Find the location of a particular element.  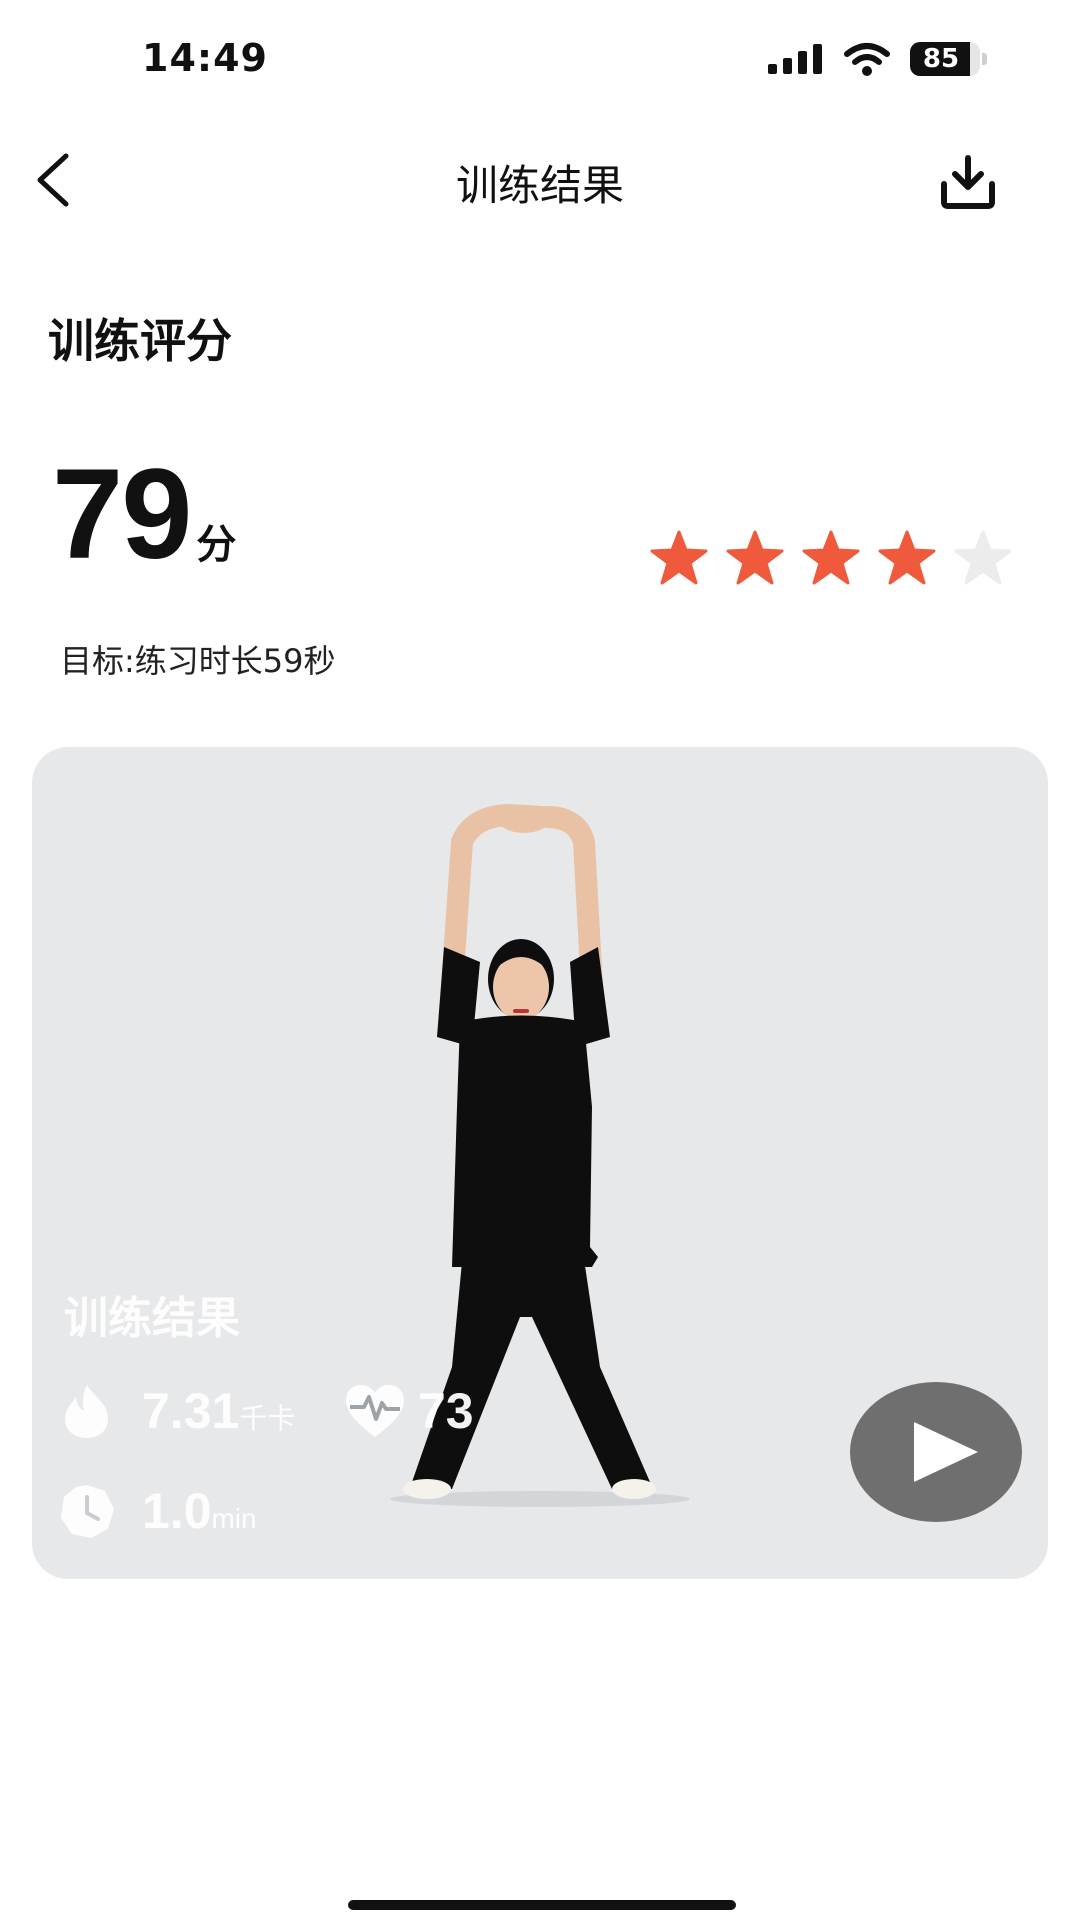

clock-icon is located at coordinates (87, 1511).